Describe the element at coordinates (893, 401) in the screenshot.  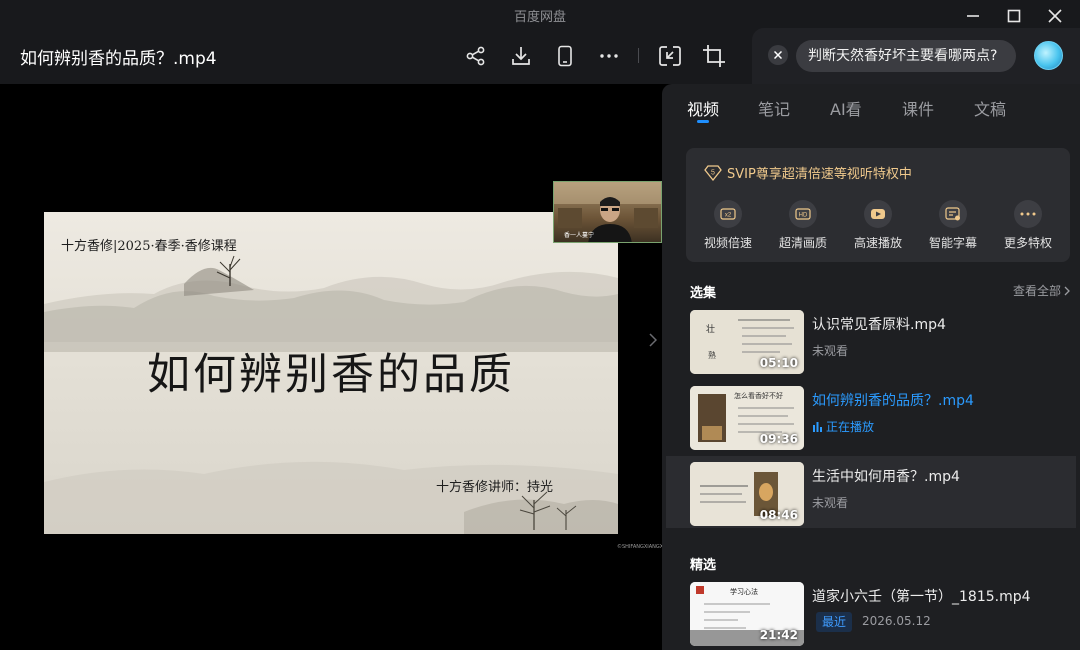
I see `episode-name: 如何辨别香的品质？.mp4` at that location.